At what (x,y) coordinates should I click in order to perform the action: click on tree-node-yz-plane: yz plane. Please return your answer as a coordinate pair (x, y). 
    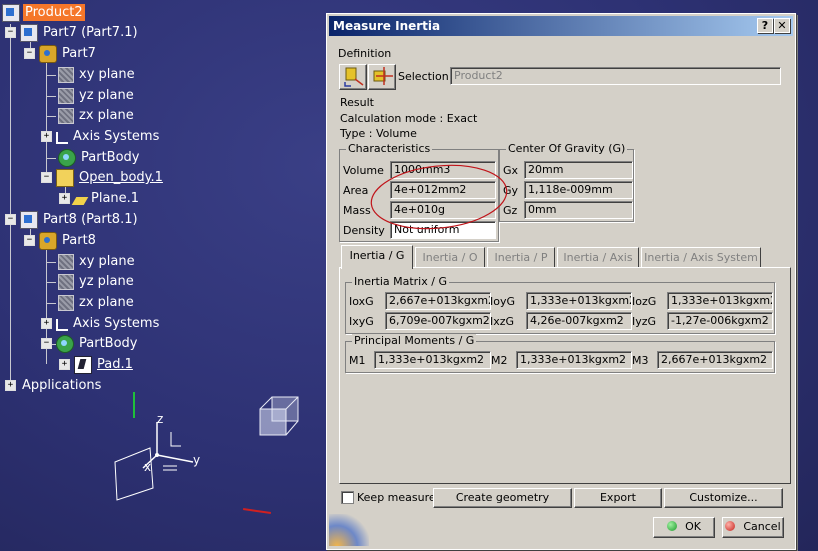
    Looking at the image, I should click on (97, 95).